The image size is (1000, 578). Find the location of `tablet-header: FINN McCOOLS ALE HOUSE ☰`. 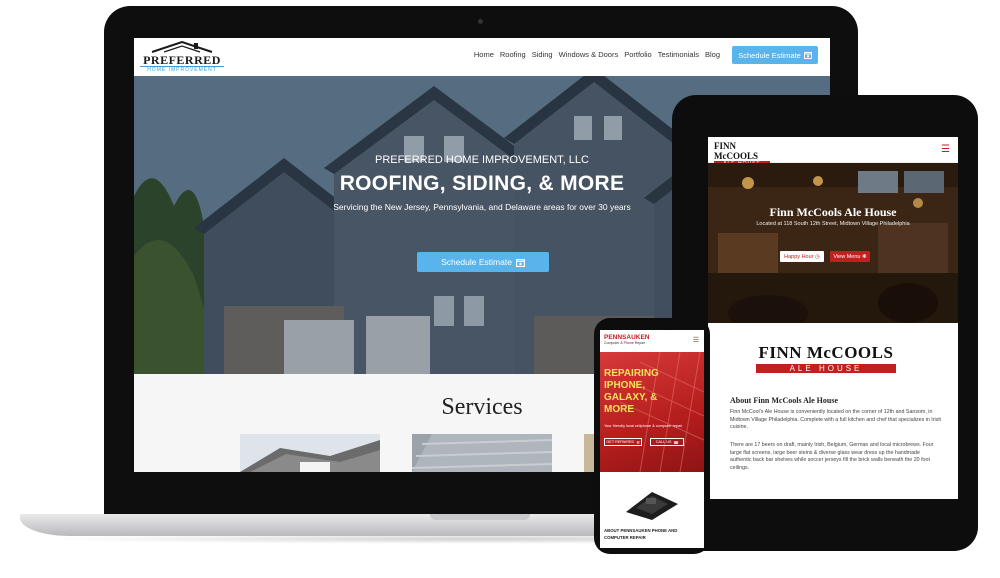

tablet-header: FINN McCOOLS ALE HOUSE ☰ is located at coordinates (833, 152).